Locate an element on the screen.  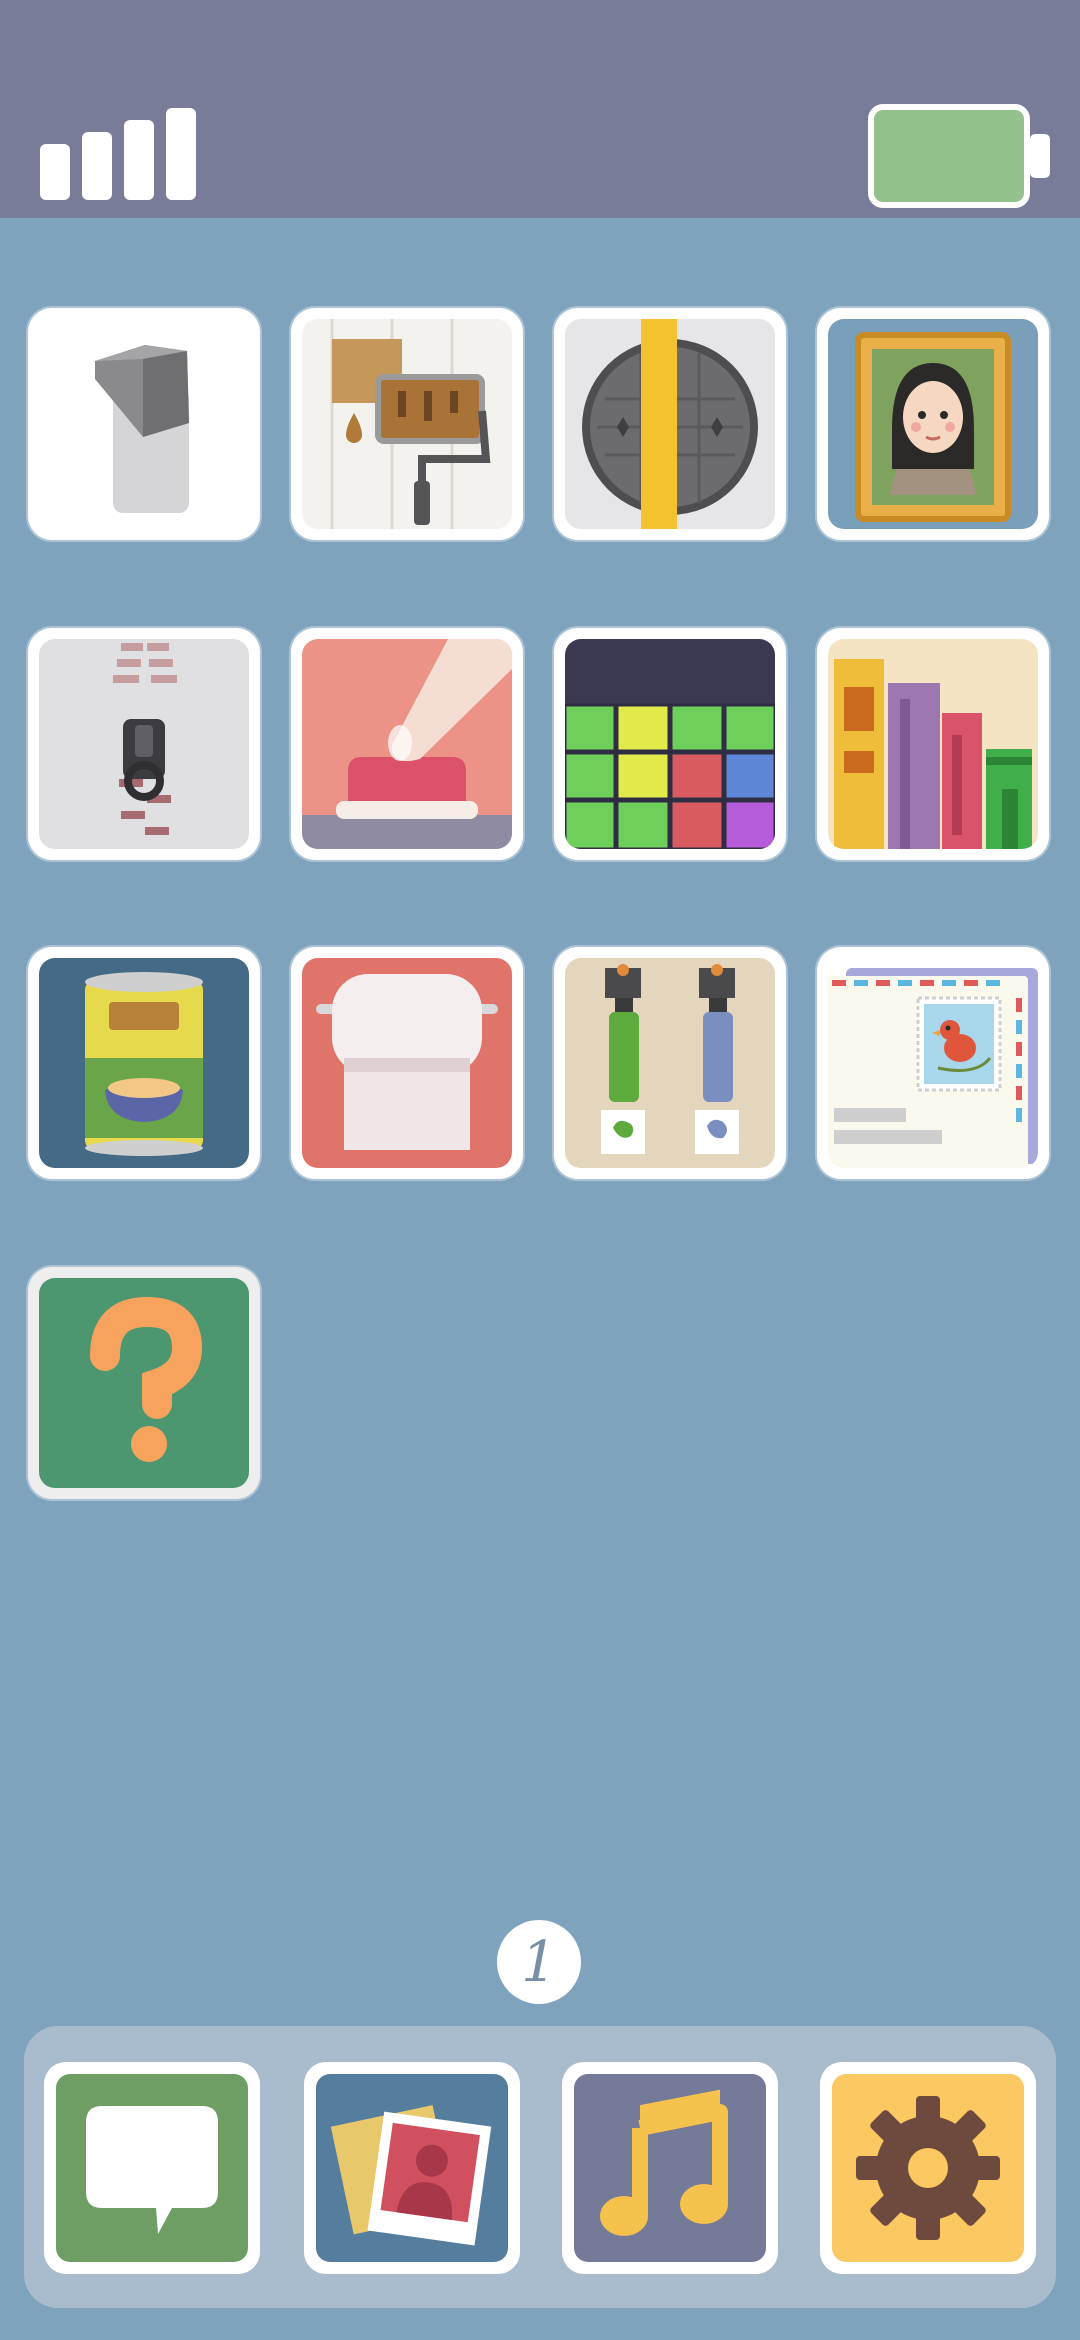
block-puzzle-icon is located at coordinates (670, 776).